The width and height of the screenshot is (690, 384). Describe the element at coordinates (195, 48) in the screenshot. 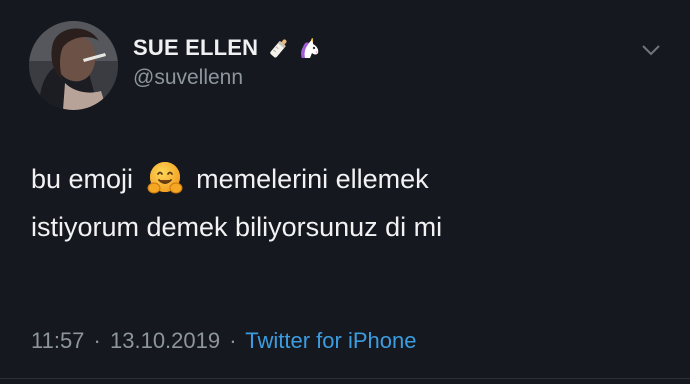

I see `display-name: SUE ELLEN` at that location.